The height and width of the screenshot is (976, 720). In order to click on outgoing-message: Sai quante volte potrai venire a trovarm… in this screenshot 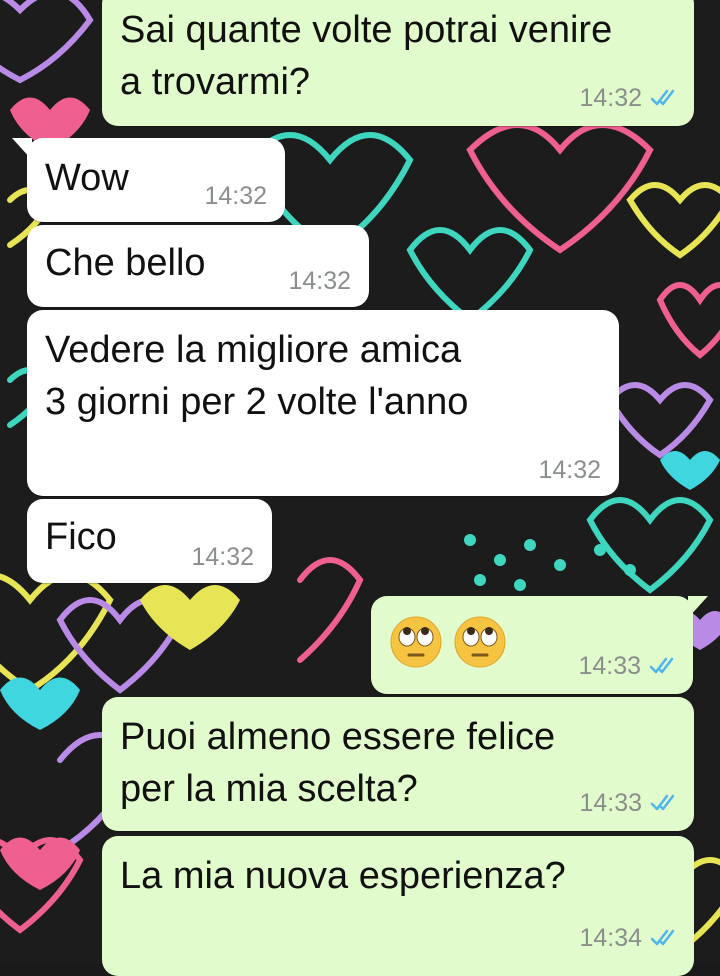, I will do `click(398, 63)`.